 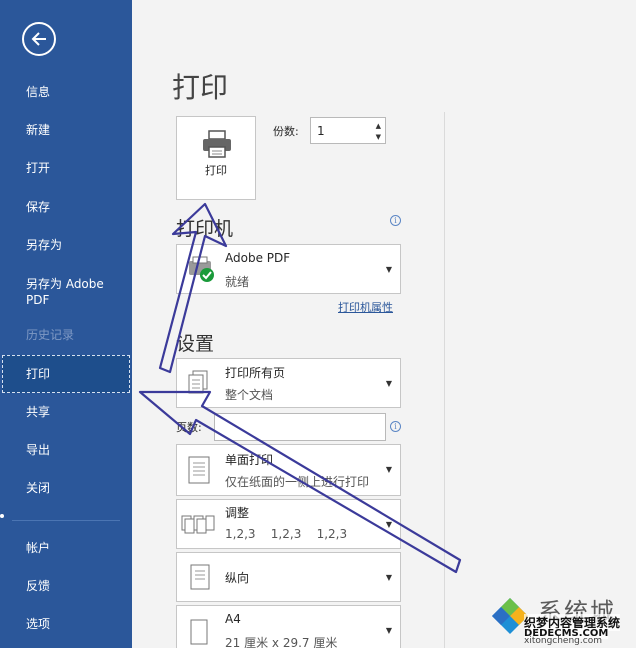 I want to click on collate-dropdown: 调整 1,2,3 1,2,3 1,2,3 ▼, so click(x=288, y=524).